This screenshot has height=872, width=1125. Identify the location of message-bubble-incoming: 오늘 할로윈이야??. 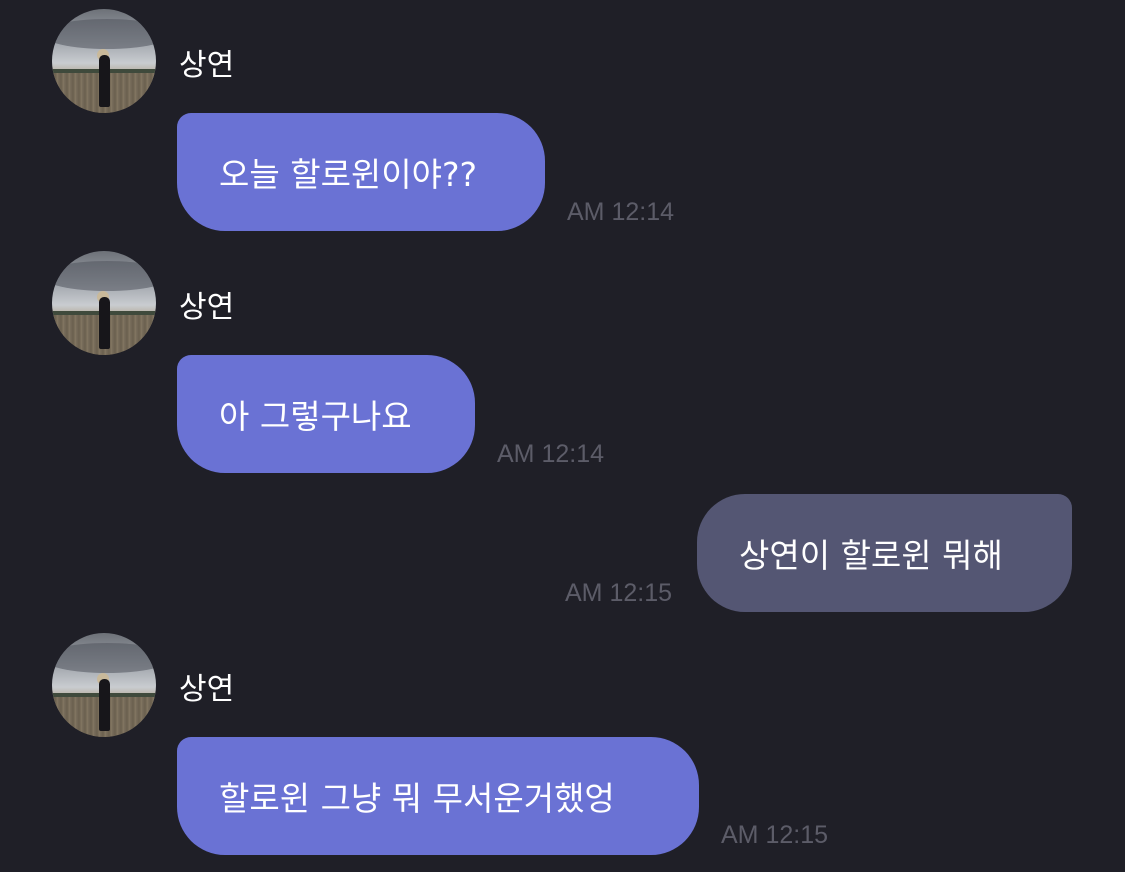
(361, 172).